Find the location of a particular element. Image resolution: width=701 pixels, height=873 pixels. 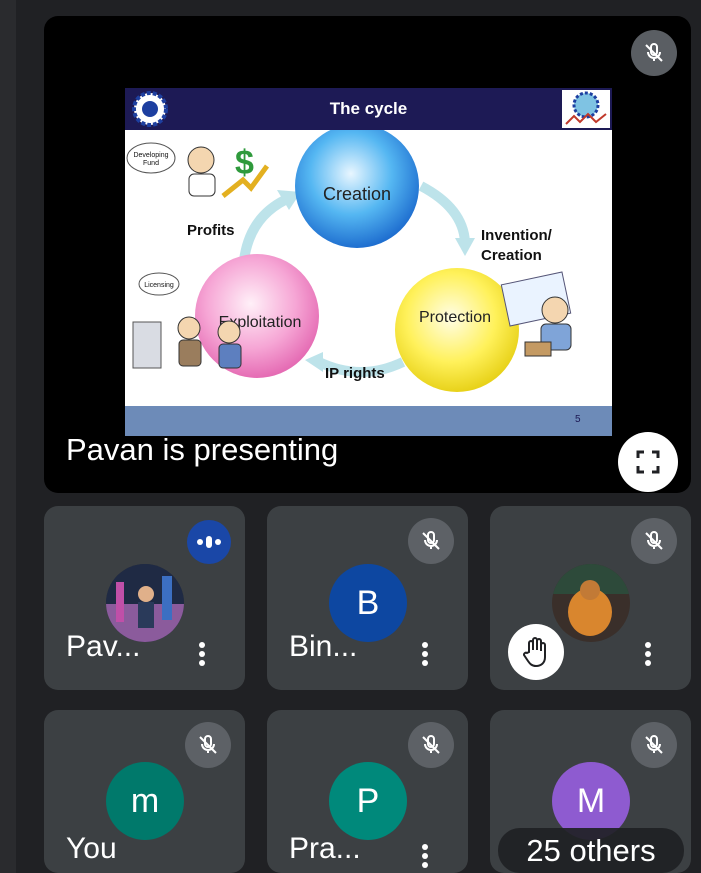

slide-title: The cycle is located at coordinates (368, 108).